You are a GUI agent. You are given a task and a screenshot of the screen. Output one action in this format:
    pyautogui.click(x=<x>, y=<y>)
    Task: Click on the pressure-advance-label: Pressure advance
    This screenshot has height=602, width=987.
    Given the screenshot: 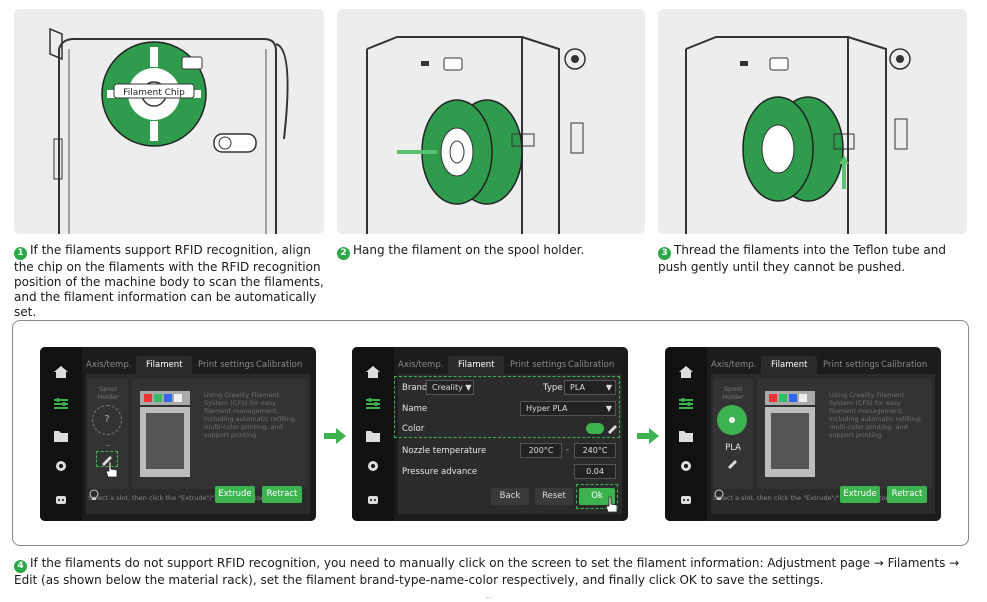 What is the action you would take?
    pyautogui.click(x=440, y=472)
    